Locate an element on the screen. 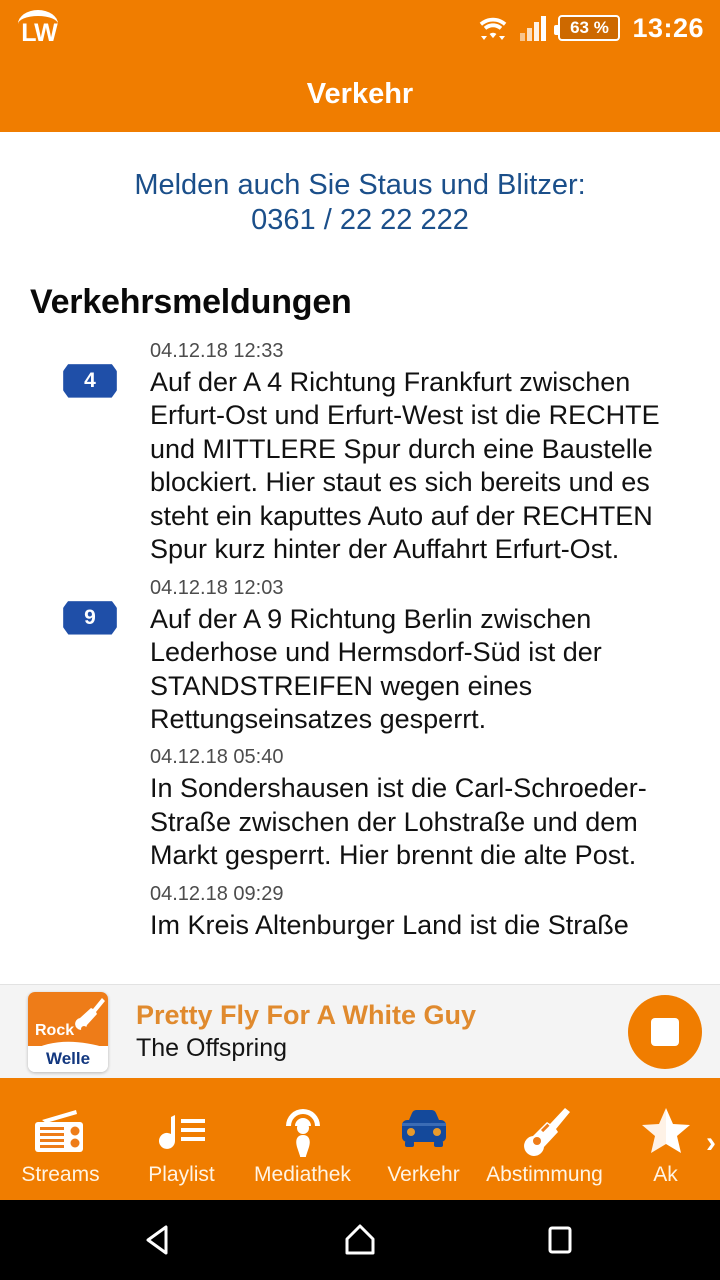  traffic-message-timestamp: 04.12.18 09:29 is located at coordinates (217, 893).